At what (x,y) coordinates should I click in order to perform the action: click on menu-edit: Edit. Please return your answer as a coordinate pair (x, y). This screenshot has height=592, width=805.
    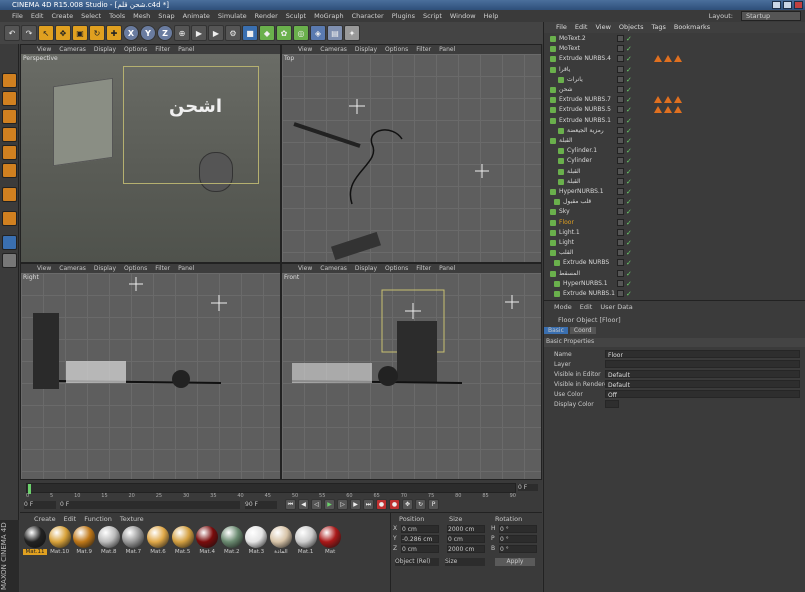
    Looking at the image, I should click on (37, 16).